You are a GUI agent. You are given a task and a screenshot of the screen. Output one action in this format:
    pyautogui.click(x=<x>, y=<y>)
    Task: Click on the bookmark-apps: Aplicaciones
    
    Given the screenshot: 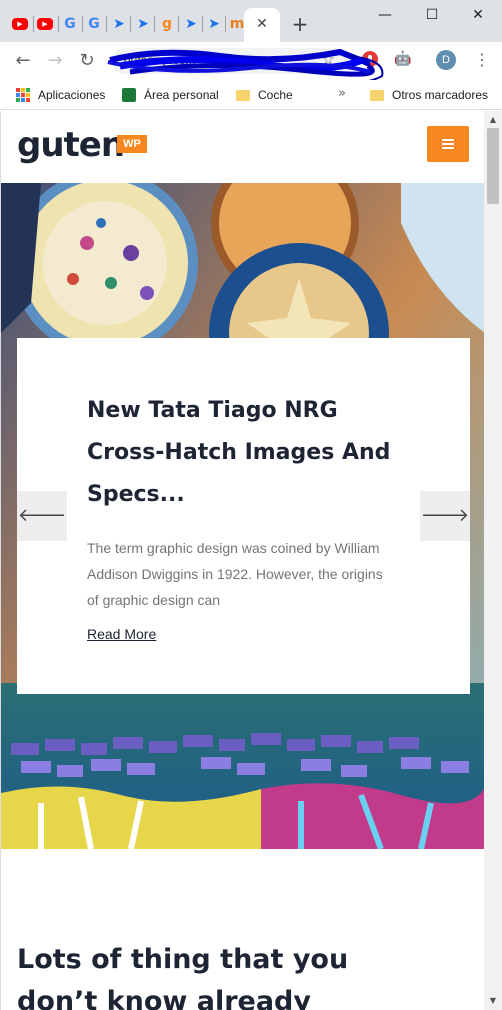 What is the action you would take?
    pyautogui.click(x=60, y=95)
    